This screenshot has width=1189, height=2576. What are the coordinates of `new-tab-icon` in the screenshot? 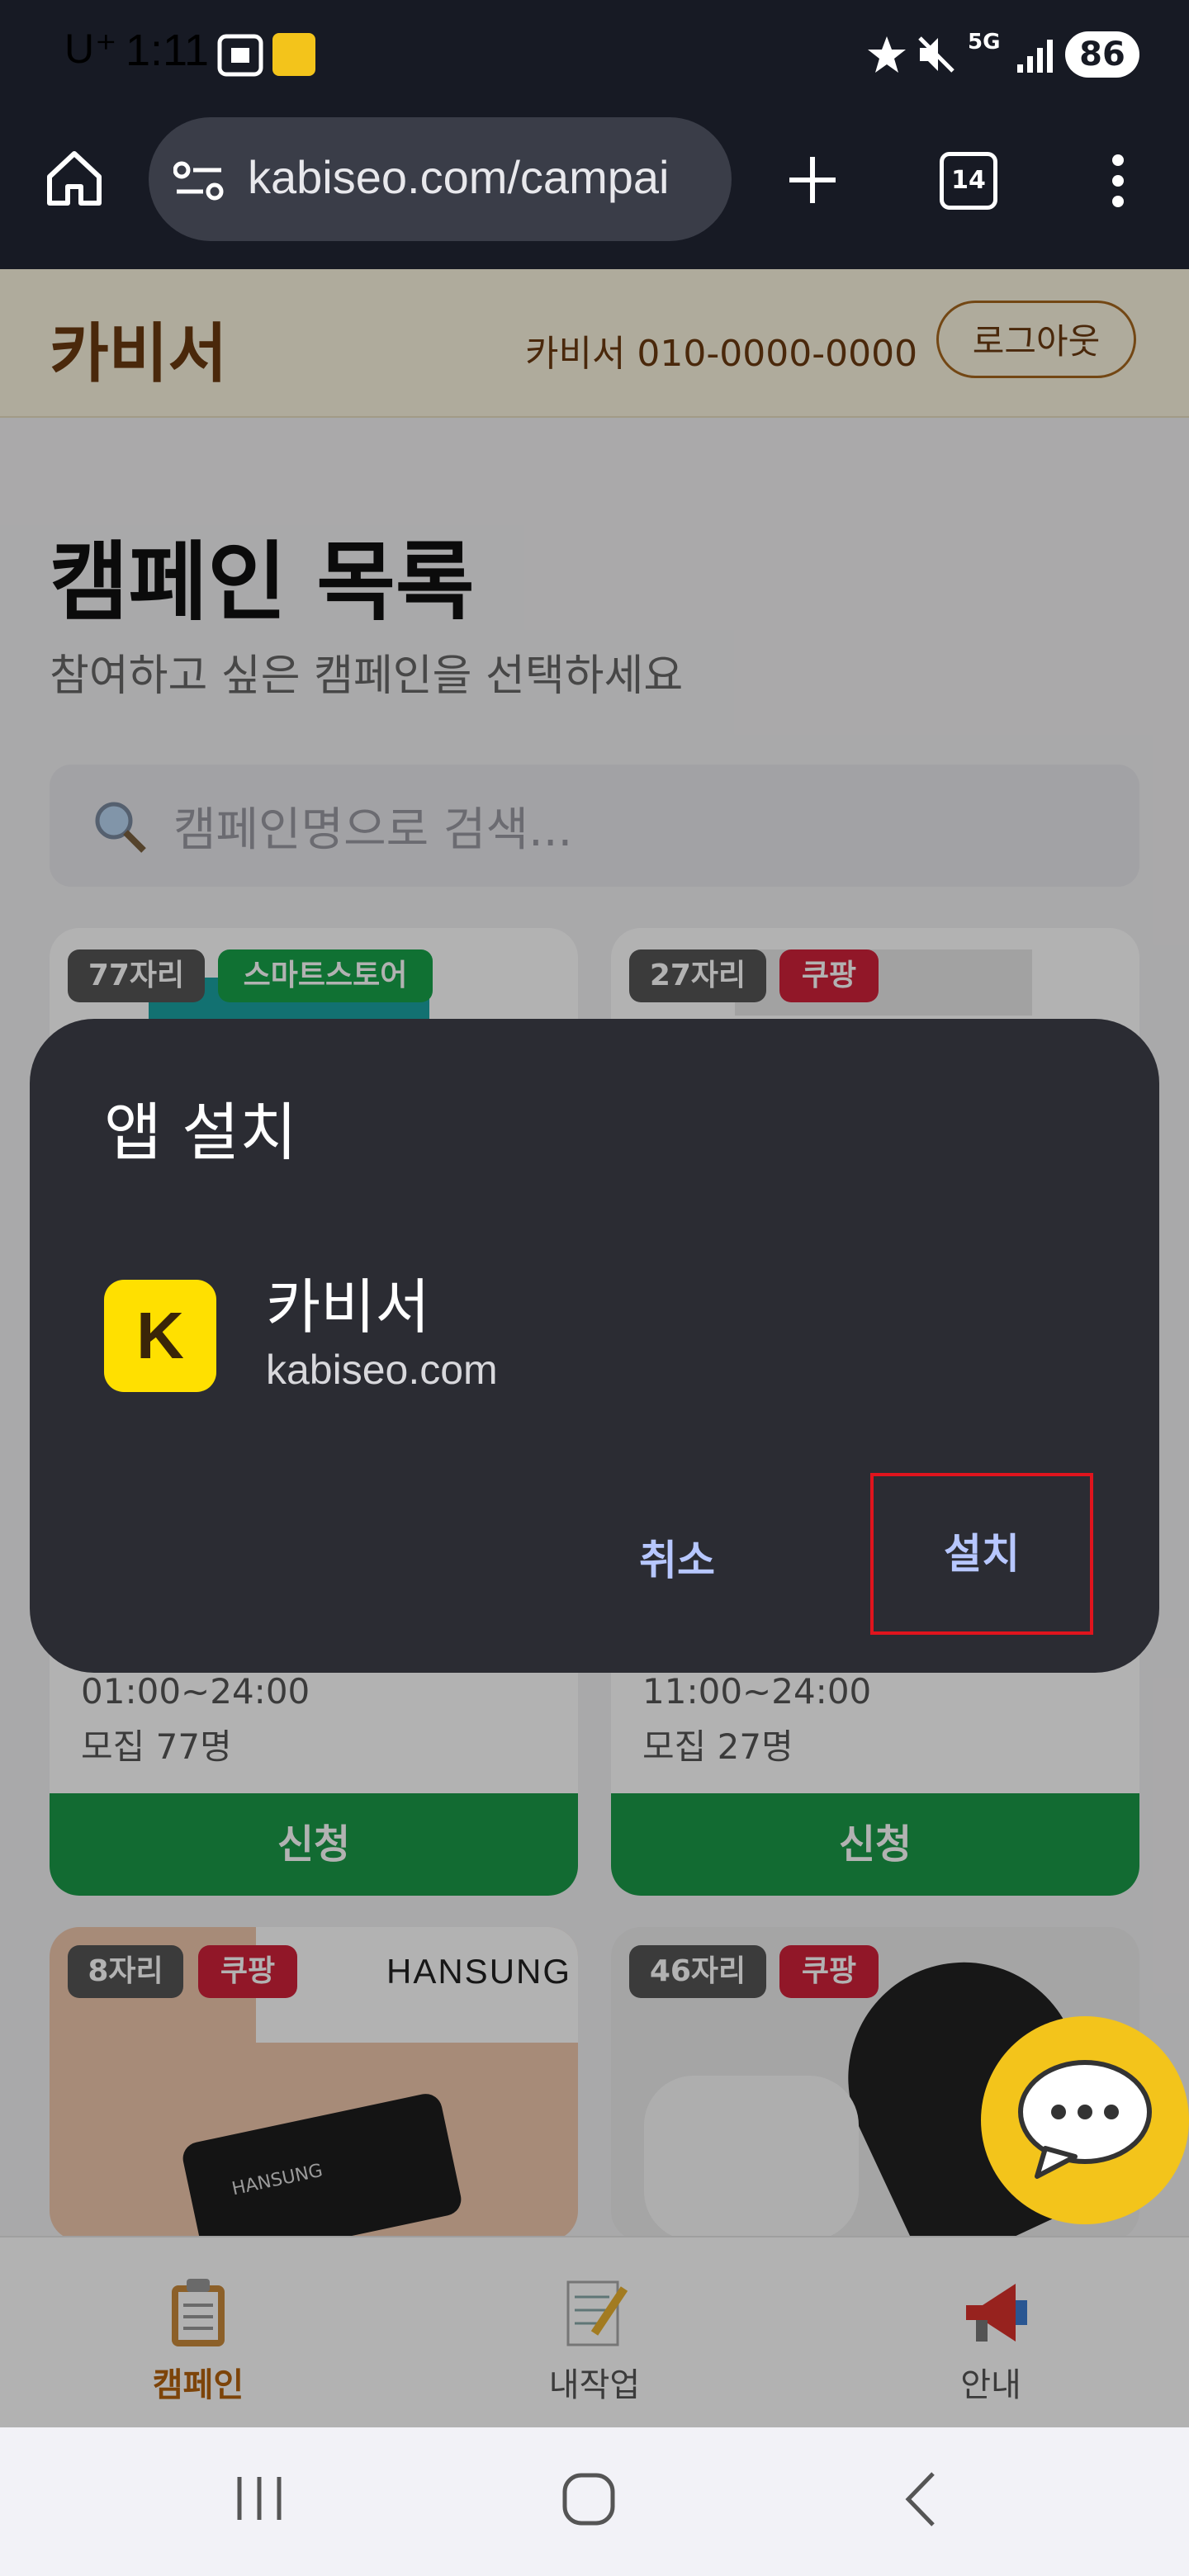 It's located at (812, 180).